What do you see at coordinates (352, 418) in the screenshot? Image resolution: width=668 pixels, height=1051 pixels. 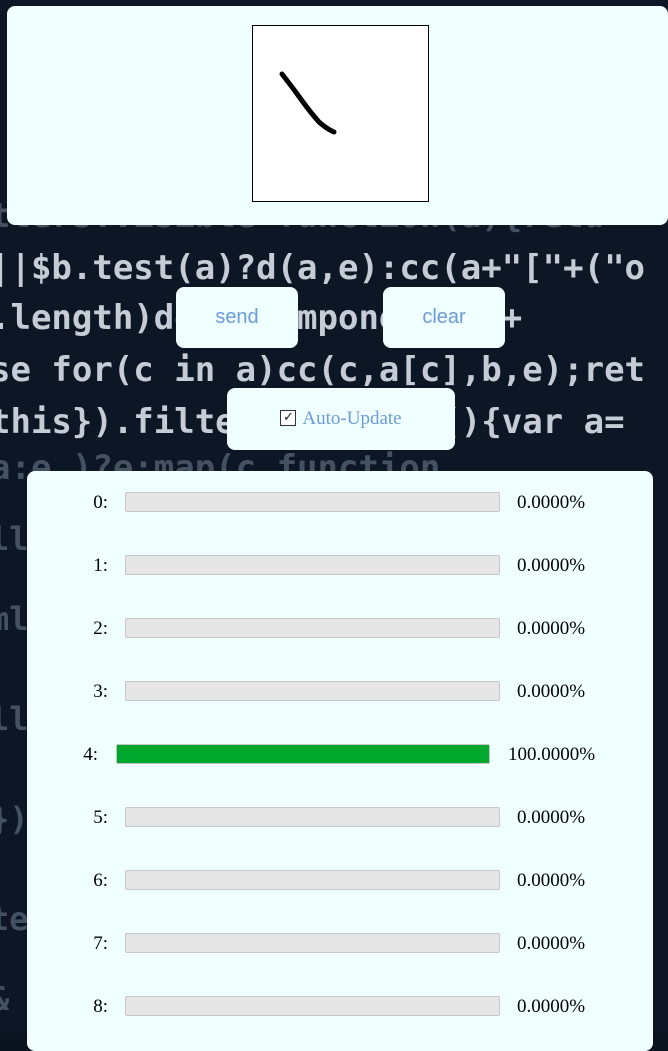 I see `auto-update-label: Auto-Update` at bounding box center [352, 418].